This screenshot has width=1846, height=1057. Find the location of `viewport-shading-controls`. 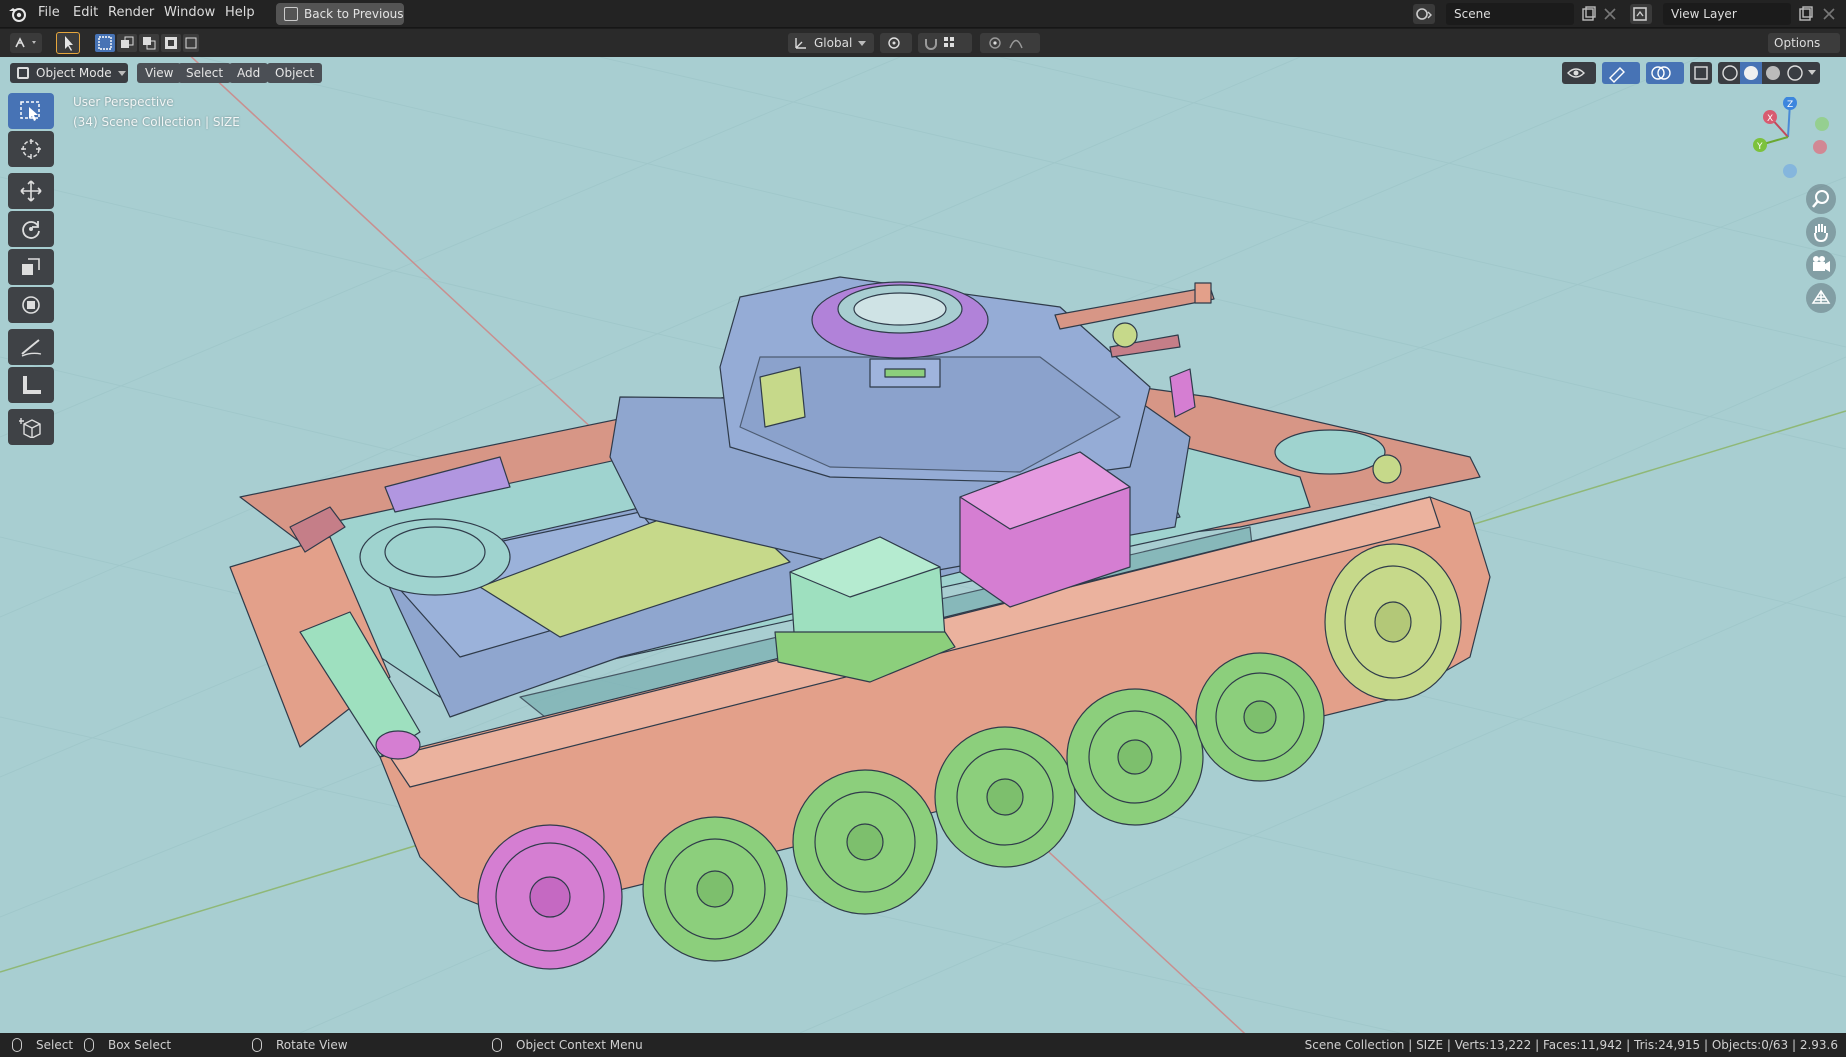

viewport-shading-controls is located at coordinates (1702, 73).